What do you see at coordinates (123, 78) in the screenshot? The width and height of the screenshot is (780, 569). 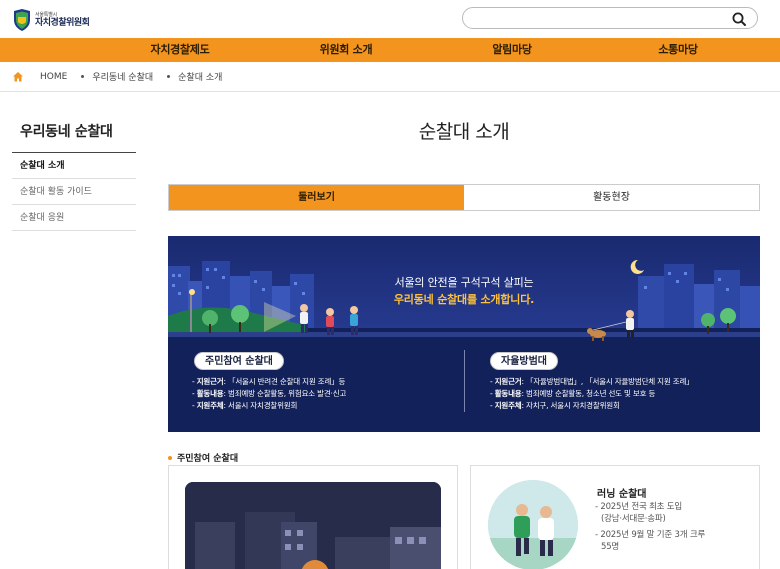 I see `breadcrumb-level1-label: 우리동네 순찰대` at bounding box center [123, 78].